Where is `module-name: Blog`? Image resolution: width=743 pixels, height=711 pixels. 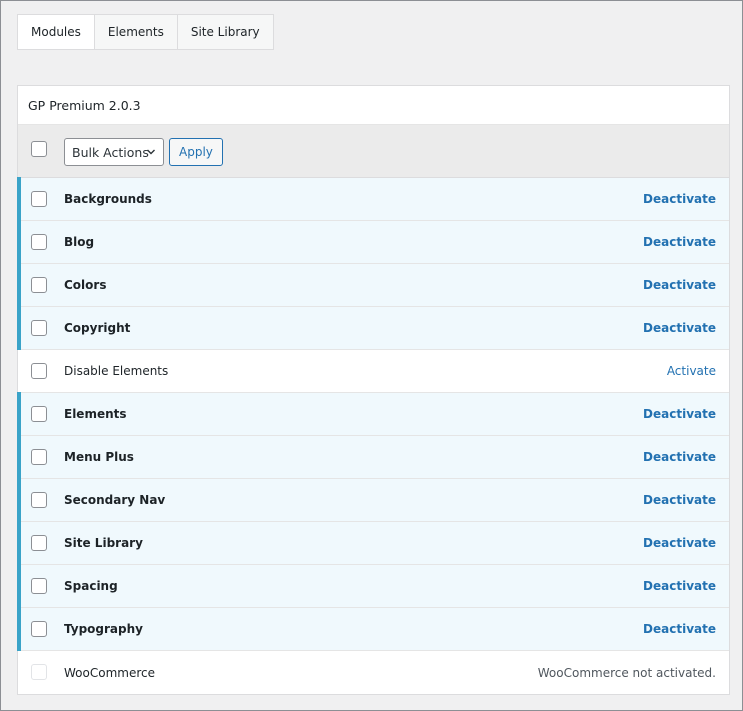 module-name: Blog is located at coordinates (79, 242).